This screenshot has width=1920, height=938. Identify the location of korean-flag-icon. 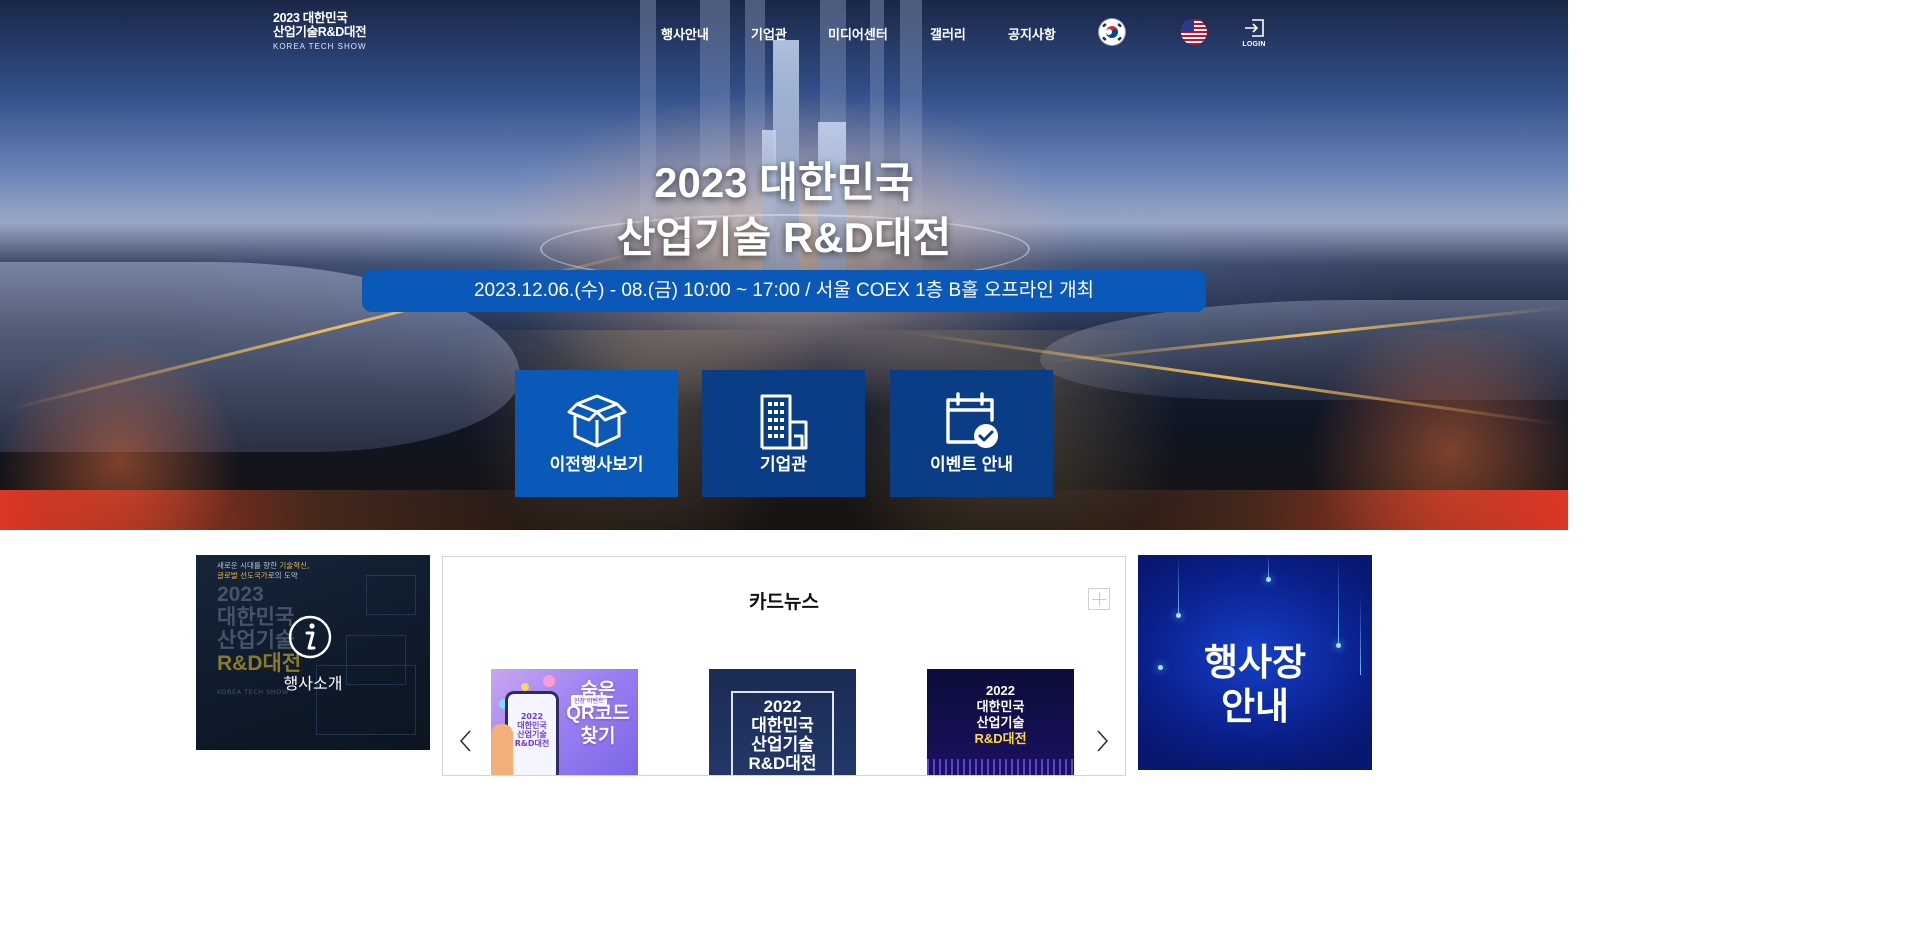
(1112, 32).